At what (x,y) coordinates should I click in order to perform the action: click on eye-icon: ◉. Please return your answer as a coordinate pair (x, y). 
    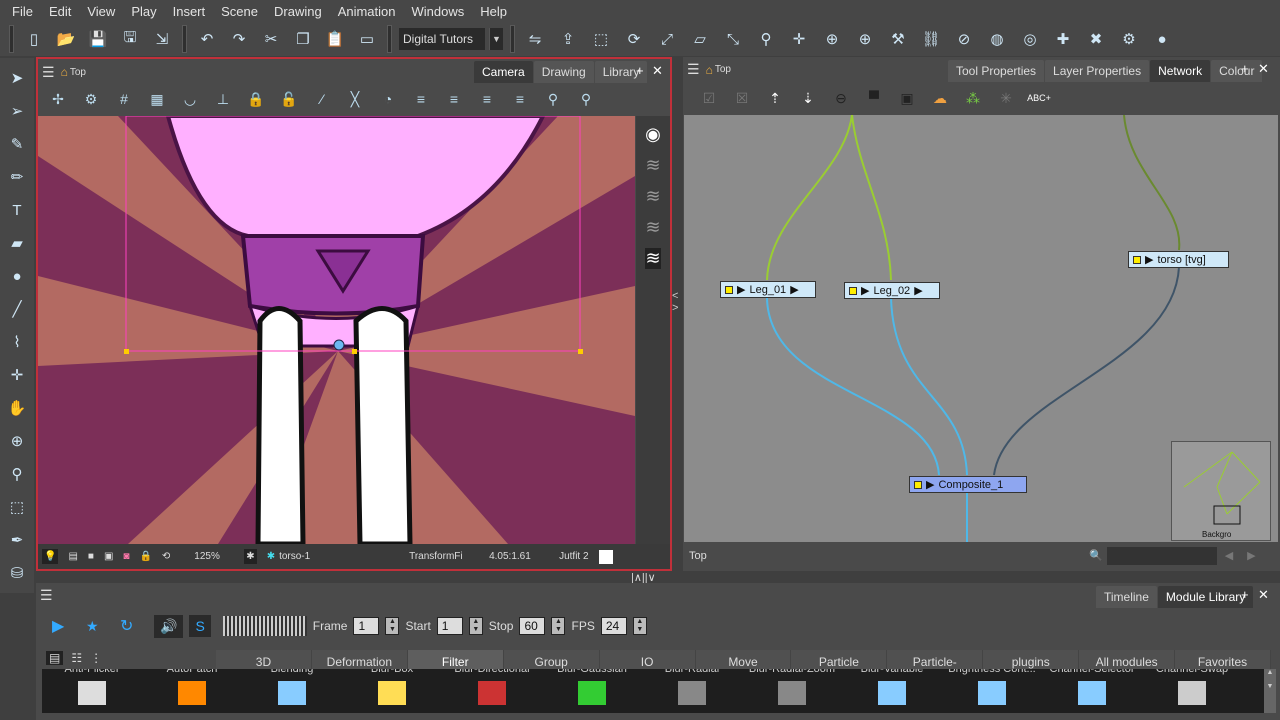
    Looking at the image, I should click on (653, 134).